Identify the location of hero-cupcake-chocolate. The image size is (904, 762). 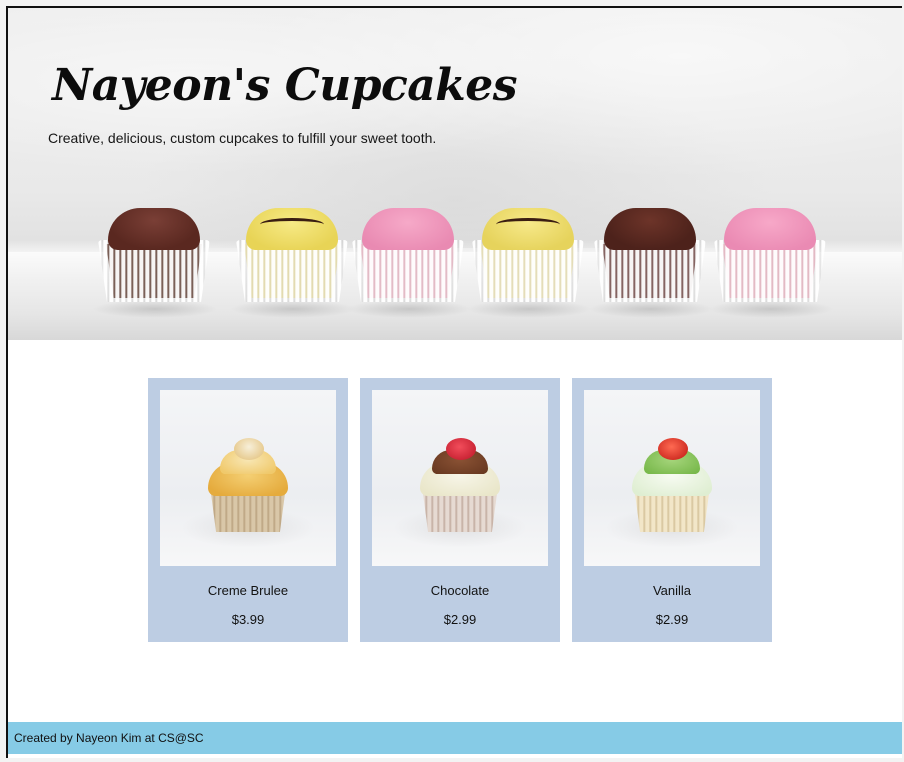
(155, 261).